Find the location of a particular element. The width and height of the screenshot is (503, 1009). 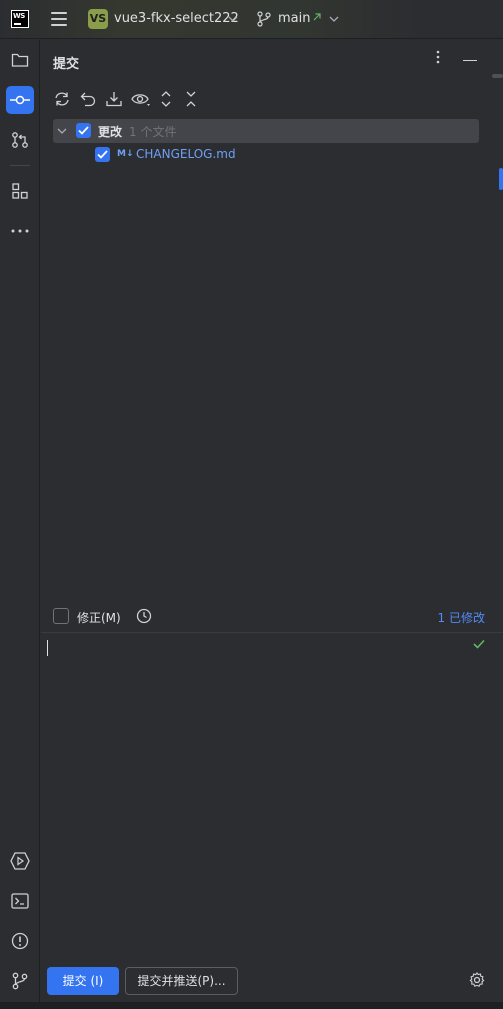

file-row: M↓ CHANGELOG.md is located at coordinates (266, 155).